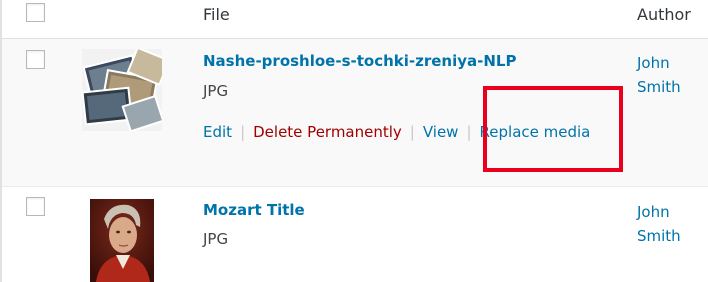  Describe the element at coordinates (355, 19) in the screenshot. I see `table-header: File Author` at that location.